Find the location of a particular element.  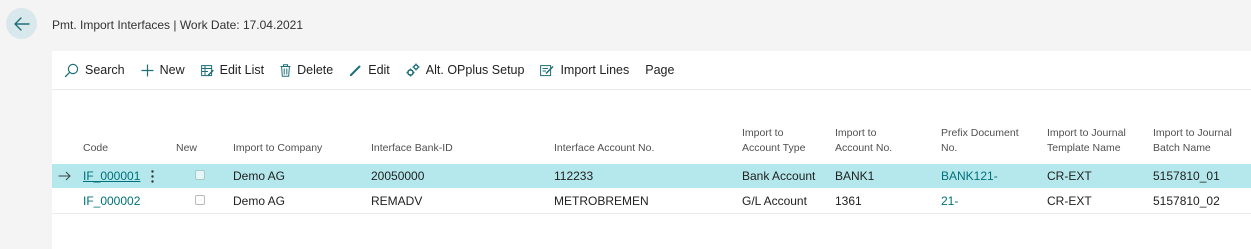

edit-button: Edit is located at coordinates (369, 70).